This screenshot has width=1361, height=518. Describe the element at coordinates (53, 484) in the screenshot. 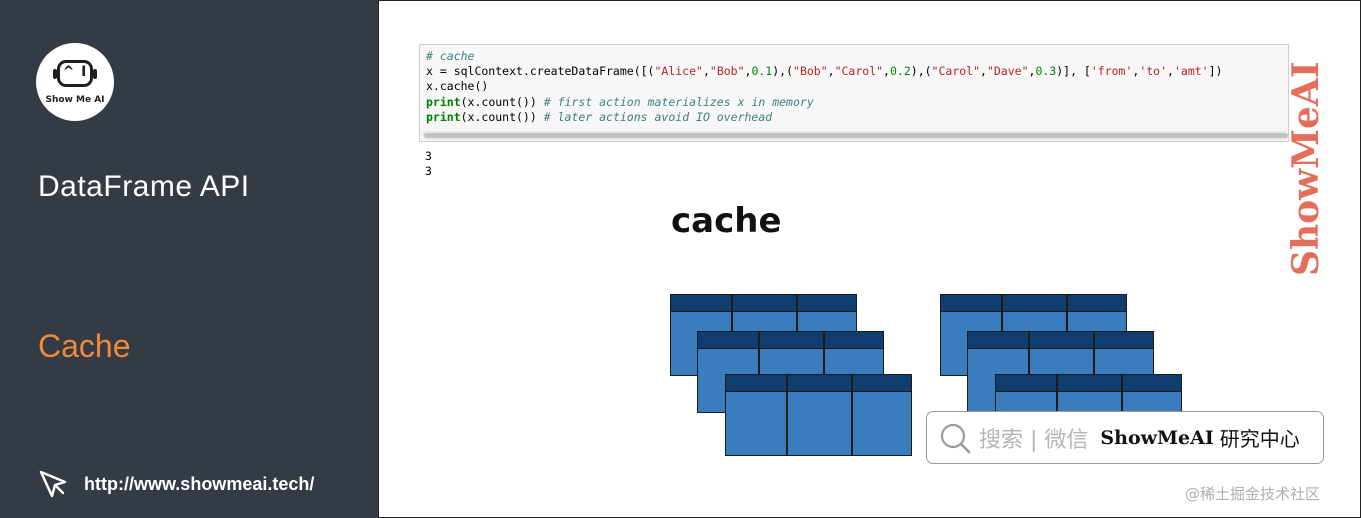

I see `cursor-icon` at that location.